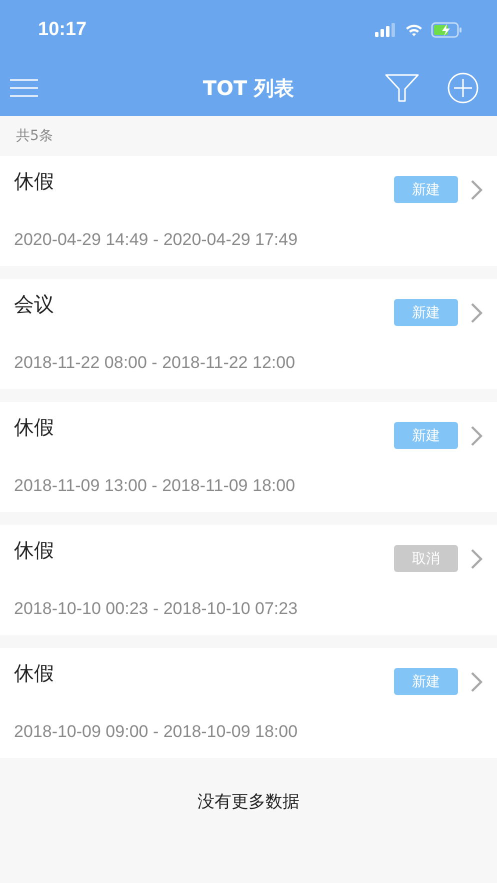 The height and width of the screenshot is (883, 497). What do you see at coordinates (34, 304) in the screenshot?
I see `item-title: 会议` at bounding box center [34, 304].